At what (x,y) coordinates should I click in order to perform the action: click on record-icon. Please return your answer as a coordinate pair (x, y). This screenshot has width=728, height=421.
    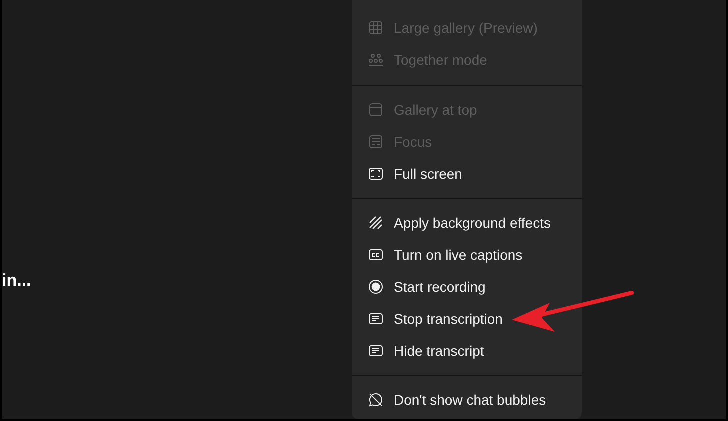
    Looking at the image, I should click on (376, 287).